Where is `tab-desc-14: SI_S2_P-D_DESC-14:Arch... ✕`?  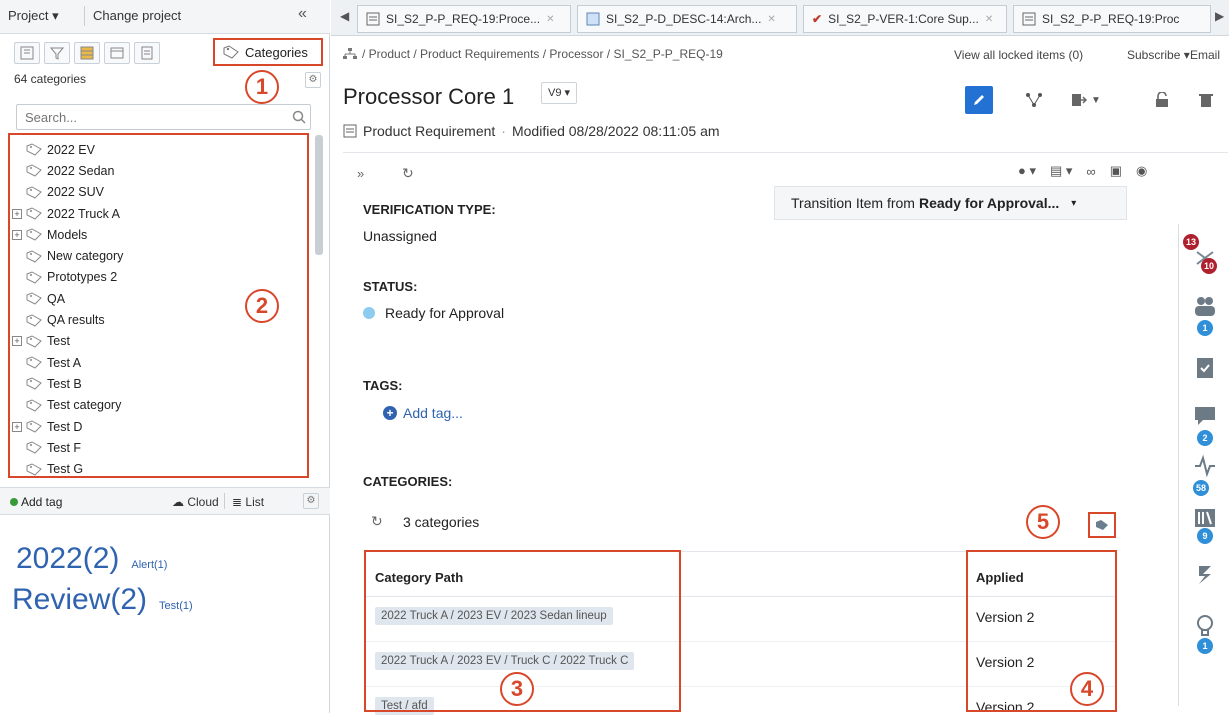
tab-desc-14: SI_S2_P-D_DESC-14:Arch... ✕ is located at coordinates (687, 19).